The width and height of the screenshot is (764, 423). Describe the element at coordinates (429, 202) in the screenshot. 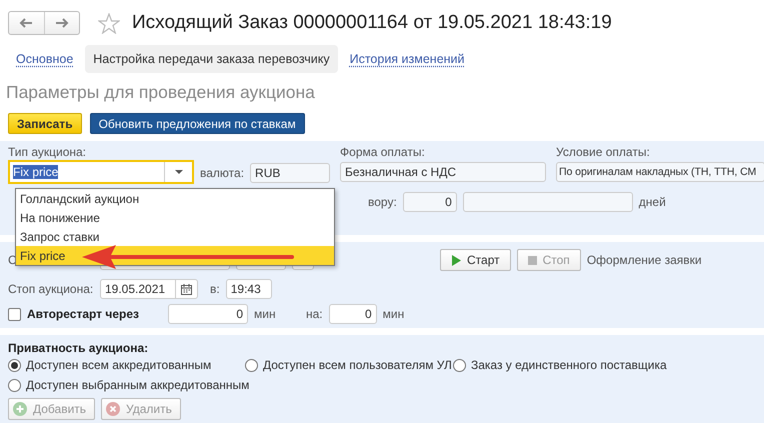

I see `deferral-field: 0` at that location.